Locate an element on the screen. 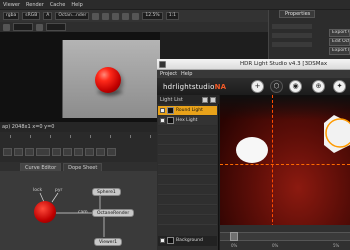 This screenshot has width=350, height=250. node-label-lock: lock is located at coordinates (38, 190).